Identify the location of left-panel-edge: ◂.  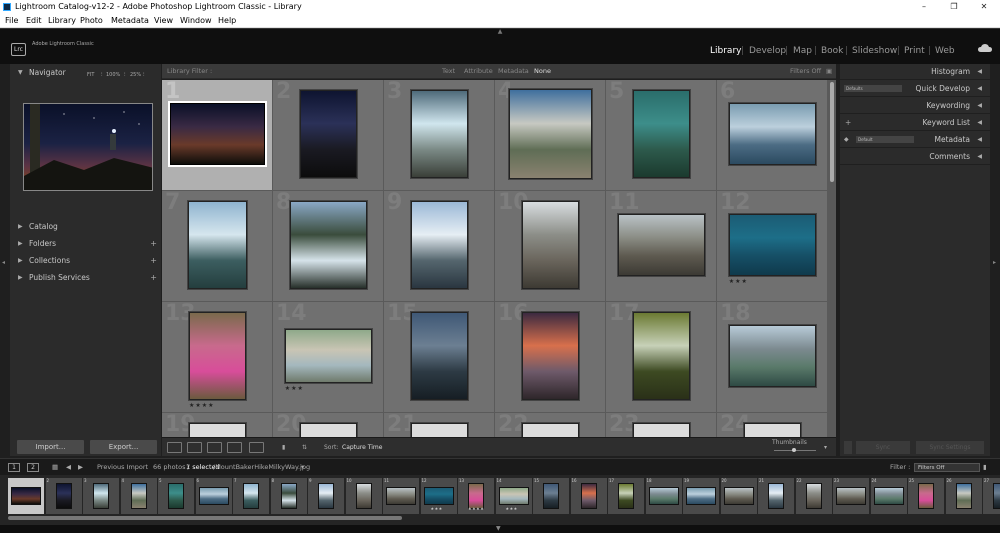
(5, 260).